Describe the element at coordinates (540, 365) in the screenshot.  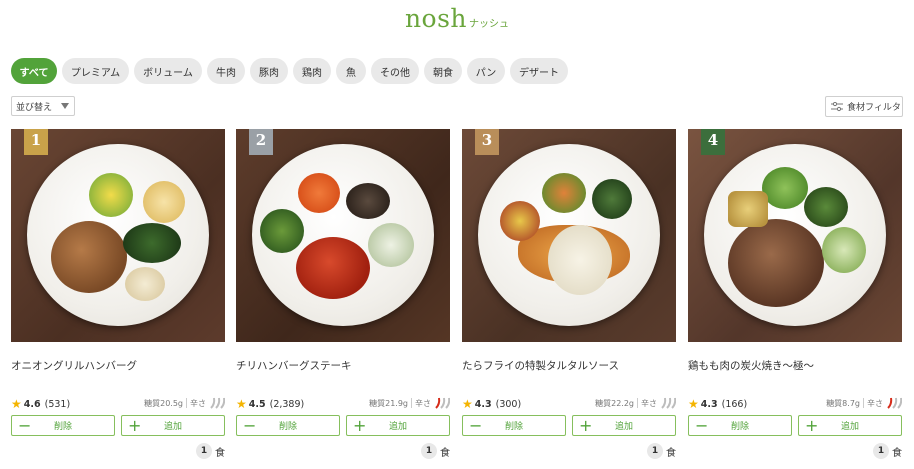
I see `product-name: たらフライの特製タルタルソース` at that location.